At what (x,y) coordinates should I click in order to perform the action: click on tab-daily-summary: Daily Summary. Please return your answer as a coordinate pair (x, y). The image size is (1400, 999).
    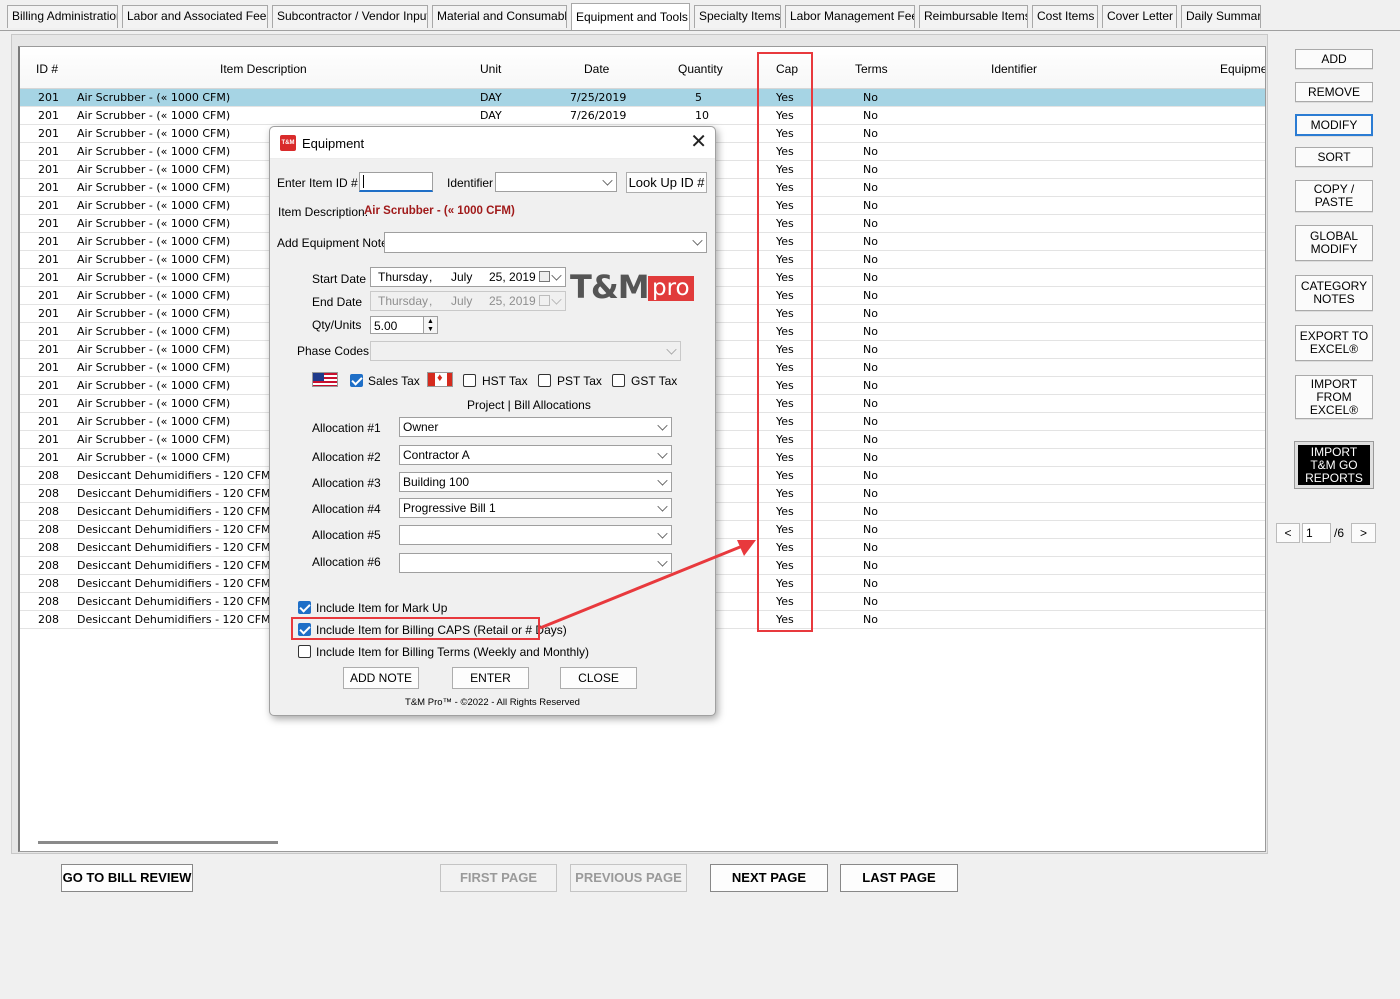
    Looking at the image, I should click on (1221, 16).